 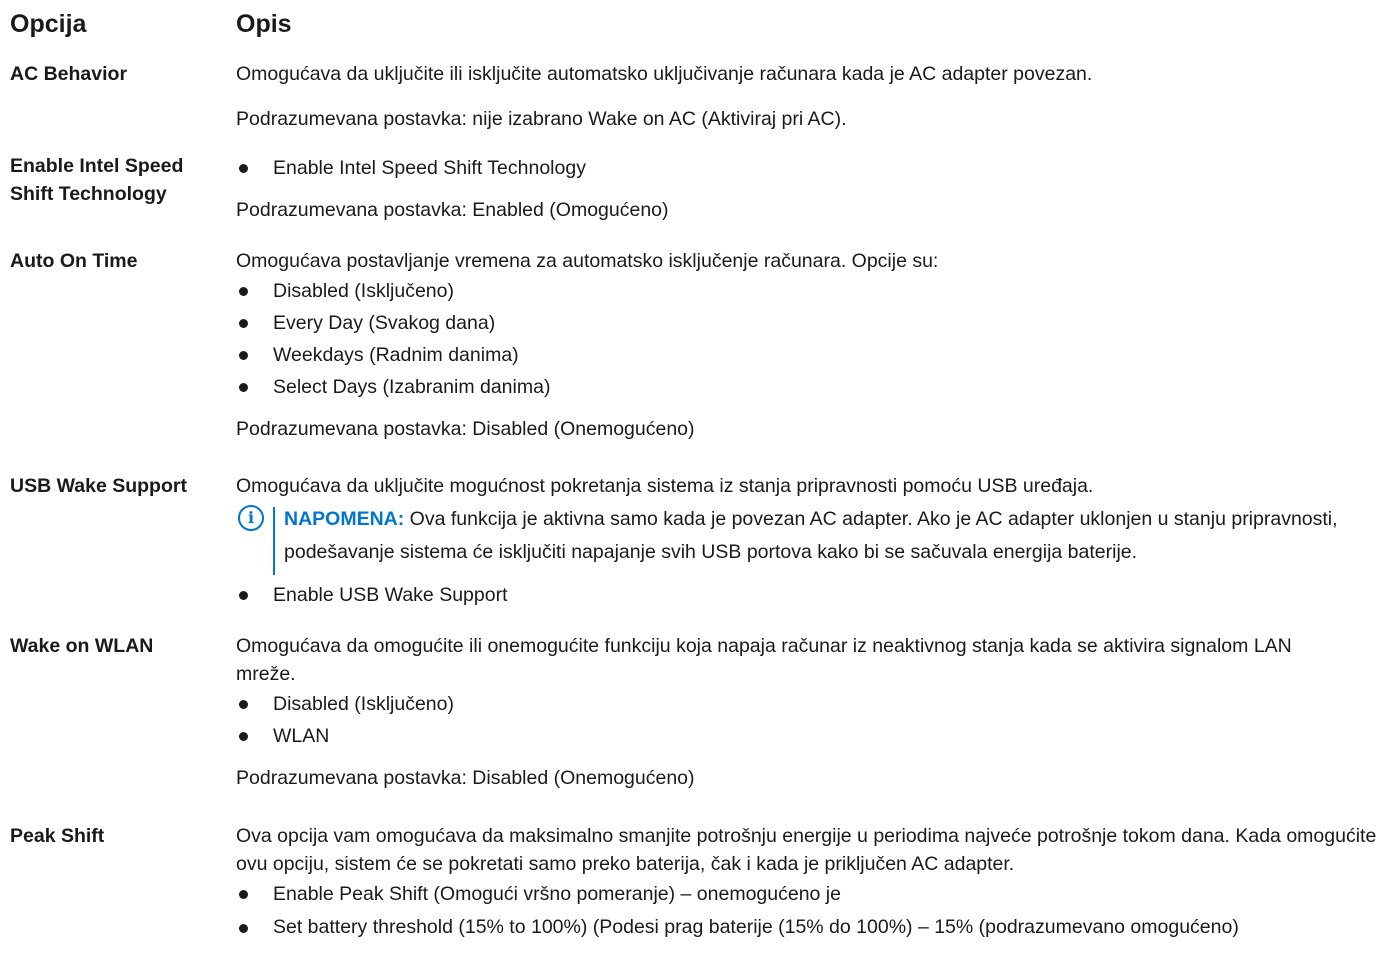 What do you see at coordinates (811, 736) in the screenshot?
I see `list-item: WLAN` at bounding box center [811, 736].